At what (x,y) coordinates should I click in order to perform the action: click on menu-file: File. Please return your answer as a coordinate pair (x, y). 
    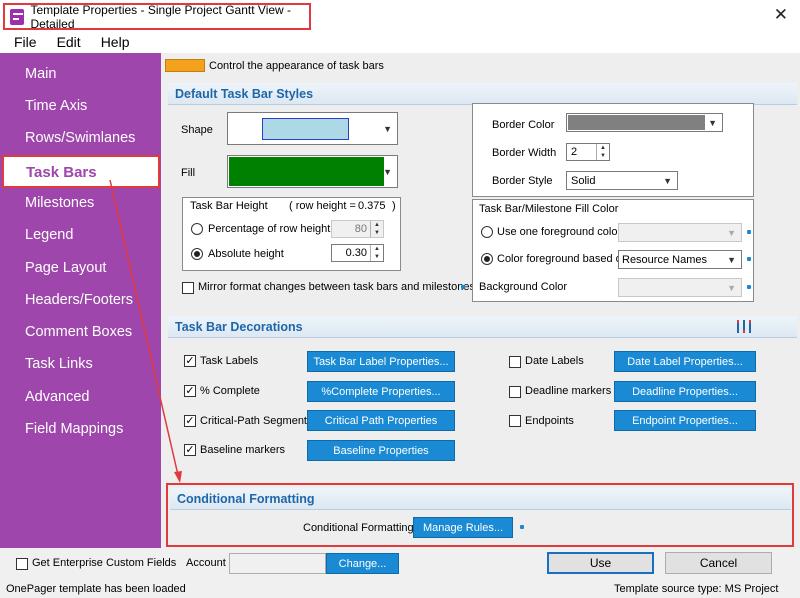
    Looking at the image, I should click on (25, 42).